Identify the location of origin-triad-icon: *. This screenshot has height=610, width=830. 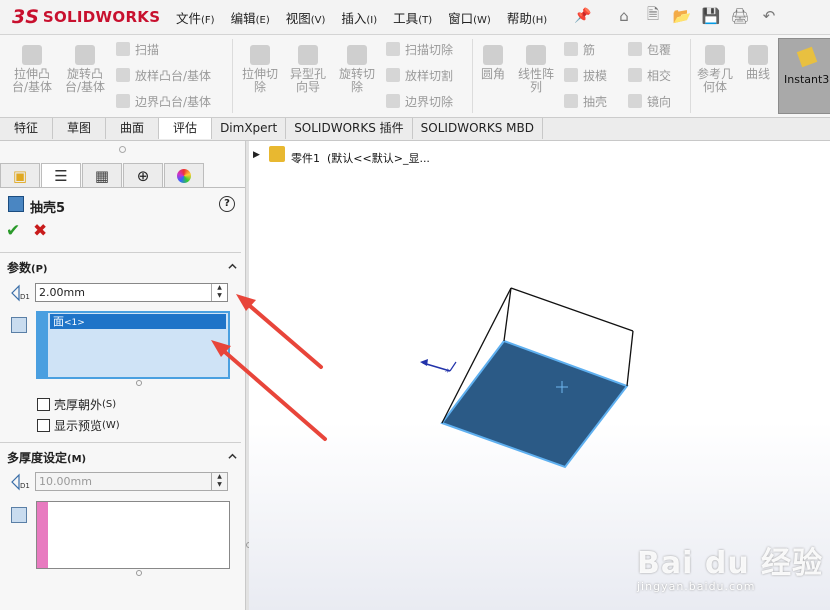
(438, 368).